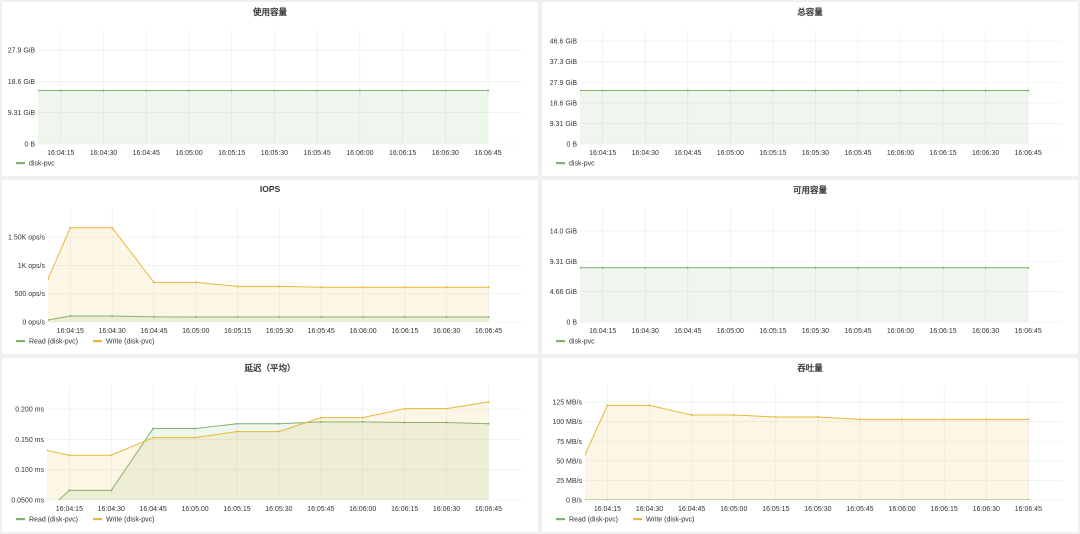 The height and width of the screenshot is (534, 1080). Describe the element at coordinates (103, 153) in the screenshot. I see `x-tick-label: 16:04:30` at that location.